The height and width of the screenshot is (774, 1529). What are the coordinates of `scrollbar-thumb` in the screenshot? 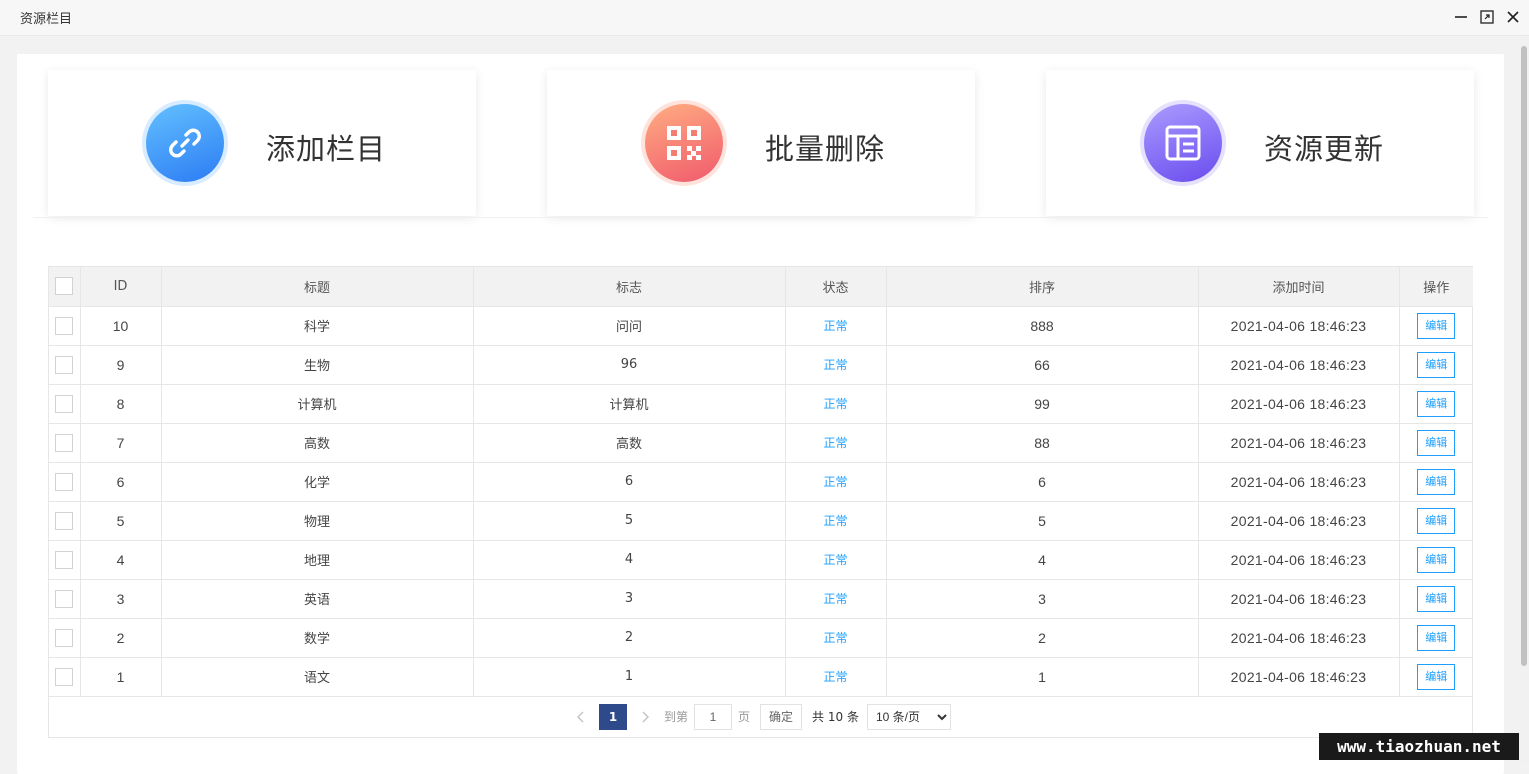 It's located at (1524, 356).